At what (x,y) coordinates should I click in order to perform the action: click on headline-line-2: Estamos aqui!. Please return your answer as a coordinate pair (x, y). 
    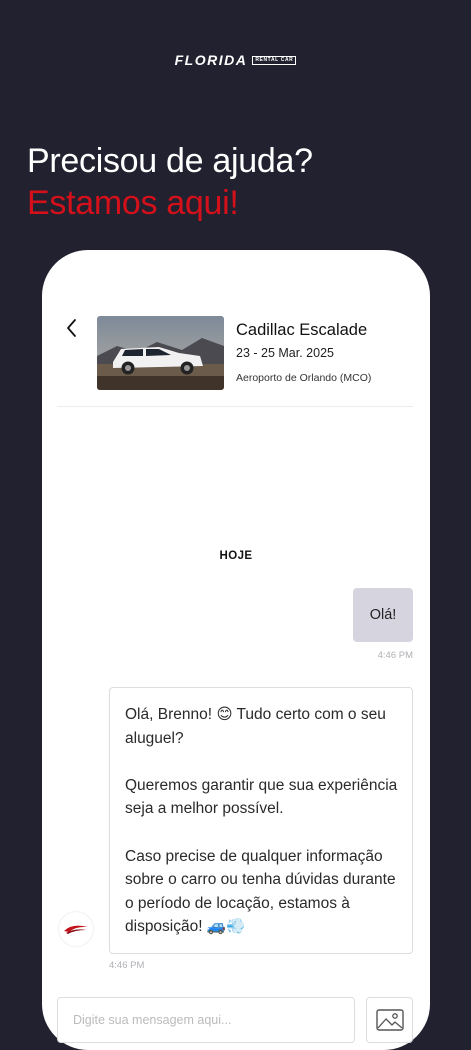
    Looking at the image, I should click on (133, 203).